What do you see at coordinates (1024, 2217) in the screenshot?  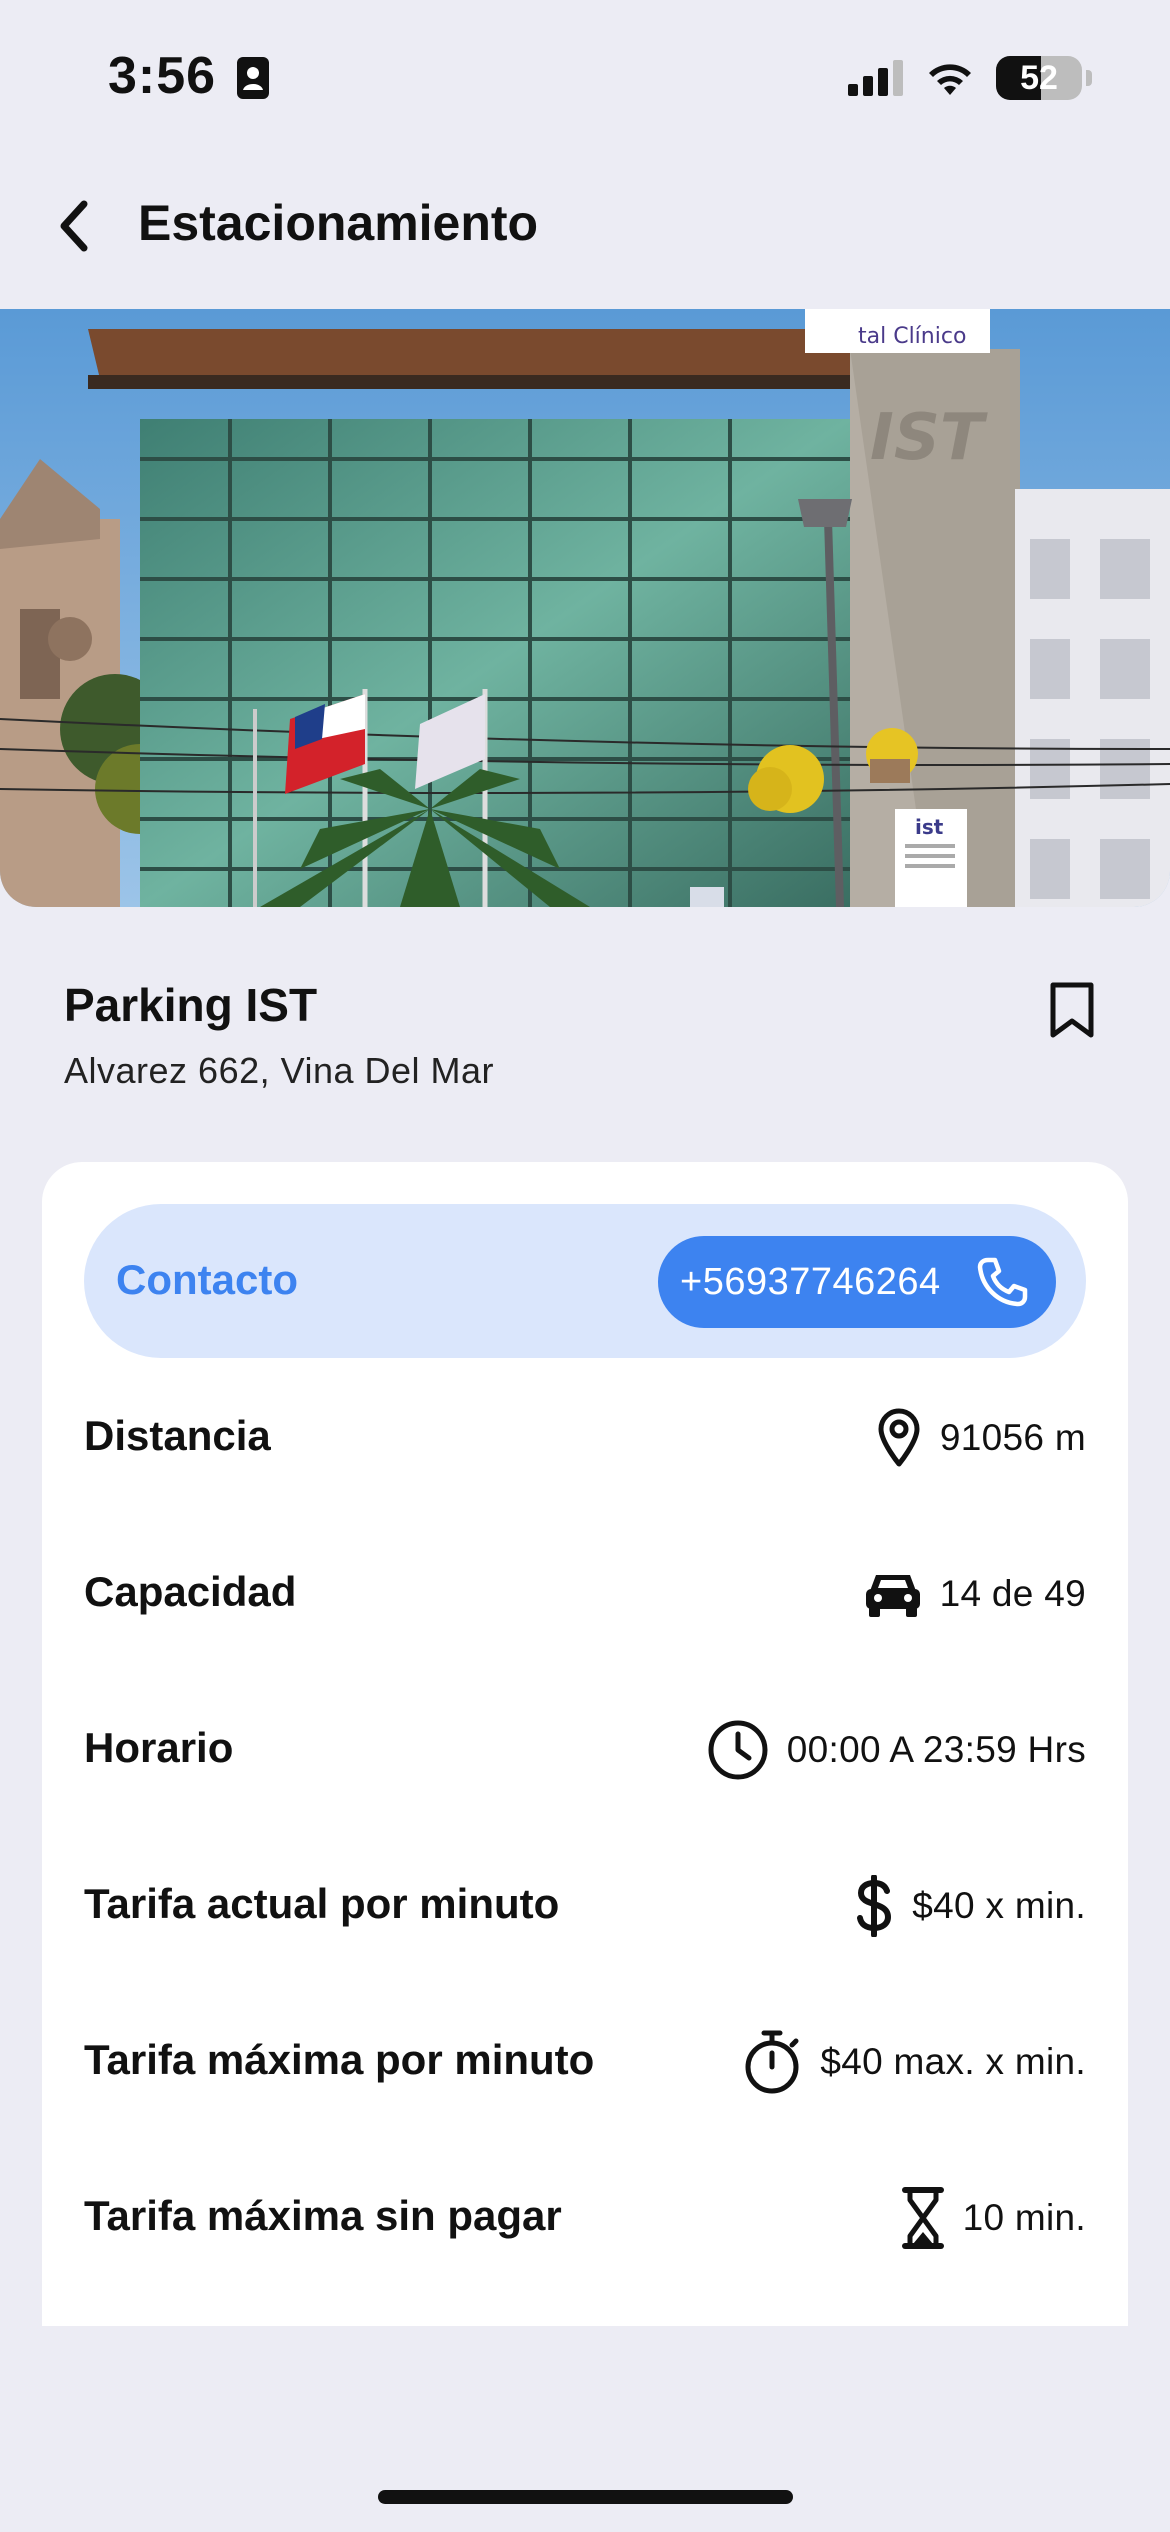 I see `detail-value: 10 min.` at bounding box center [1024, 2217].